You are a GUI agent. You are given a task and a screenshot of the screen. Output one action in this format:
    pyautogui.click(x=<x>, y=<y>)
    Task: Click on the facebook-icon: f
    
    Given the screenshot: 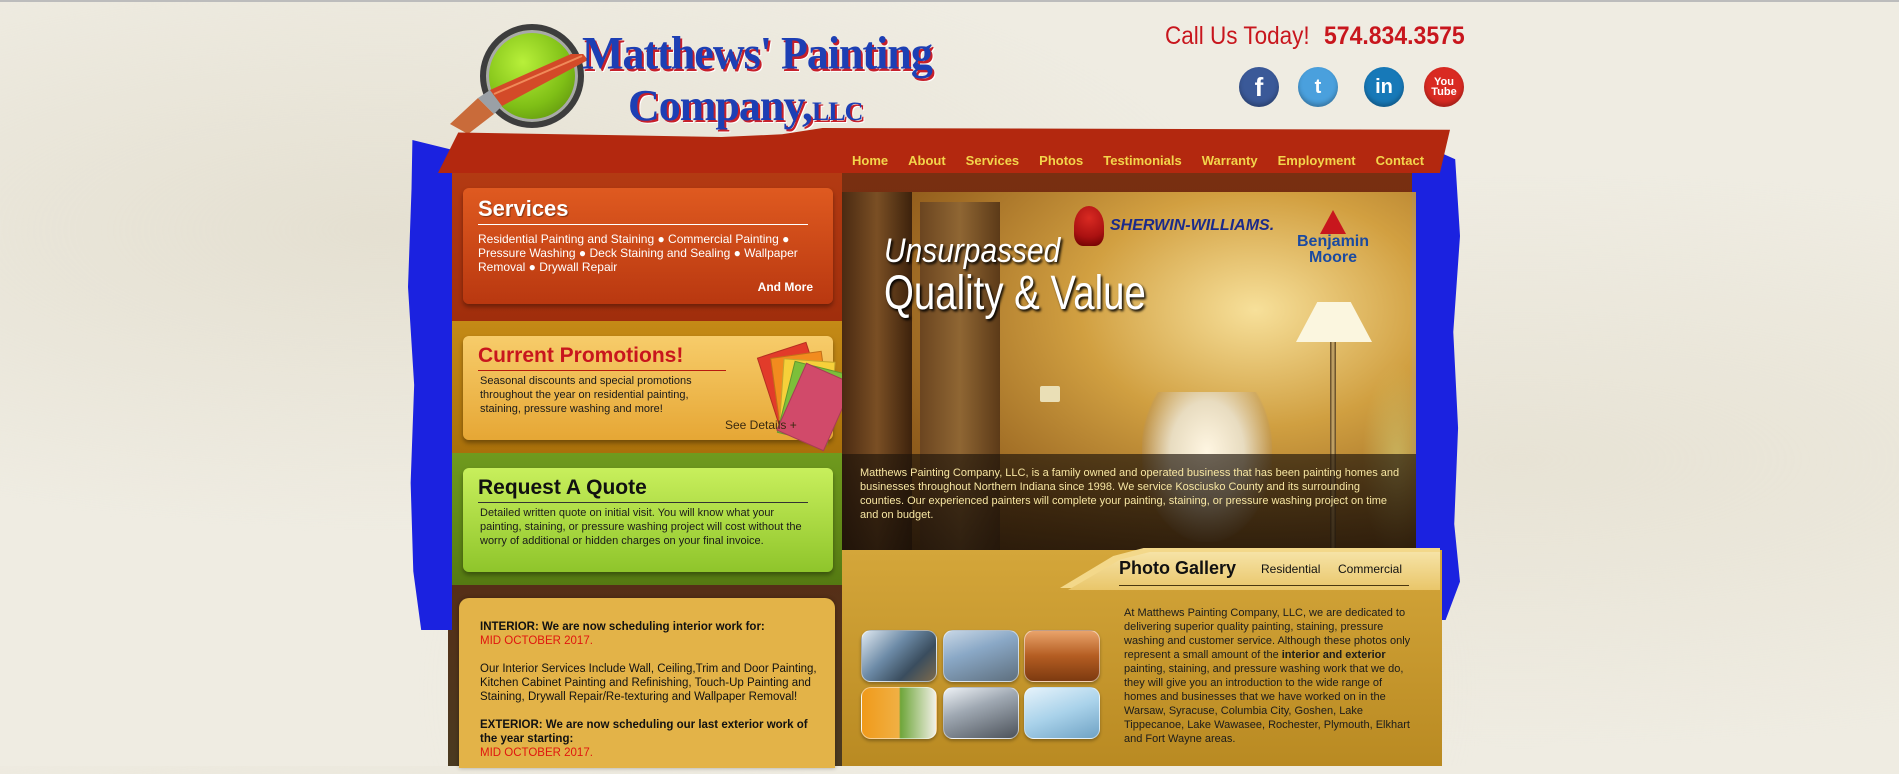 What is the action you would take?
    pyautogui.click(x=1259, y=87)
    